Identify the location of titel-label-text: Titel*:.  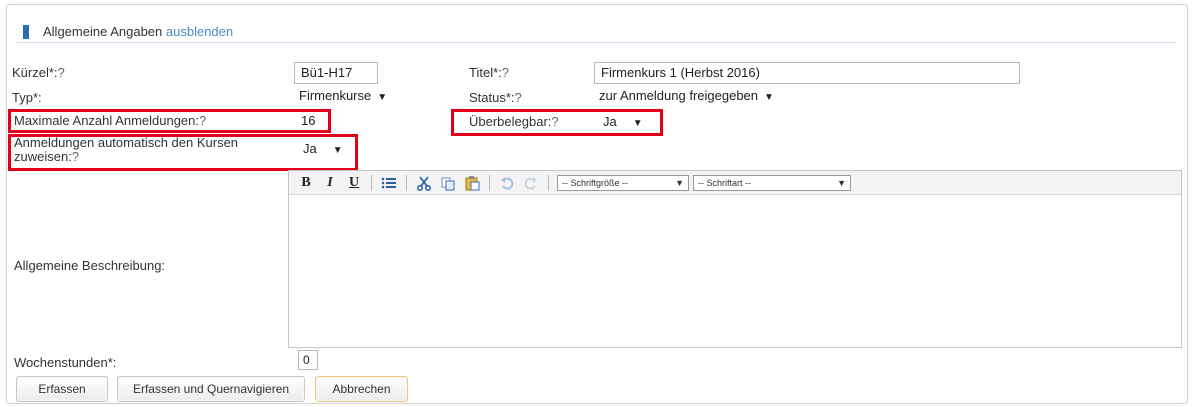
(485, 72).